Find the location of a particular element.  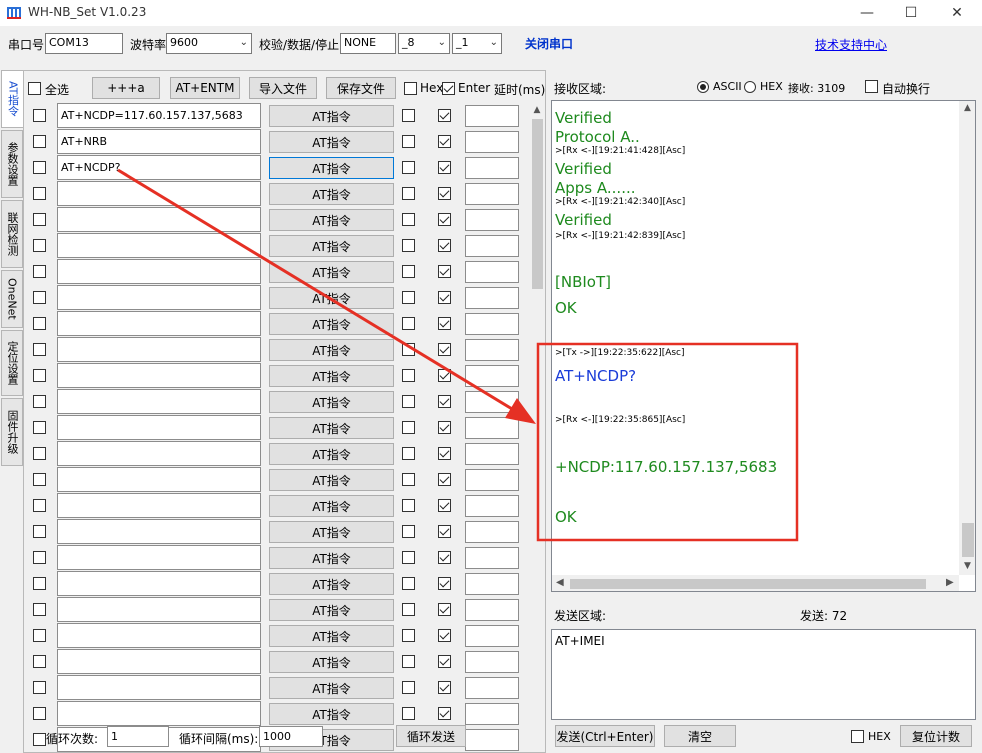

annotation-arrow-line is located at coordinates (320, 292).